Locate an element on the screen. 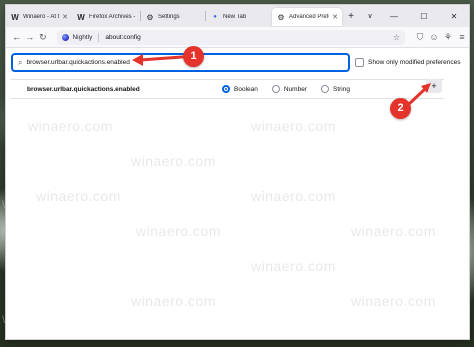 The height and width of the screenshot is (347, 474). tab-title: New Tab is located at coordinates (235, 17).